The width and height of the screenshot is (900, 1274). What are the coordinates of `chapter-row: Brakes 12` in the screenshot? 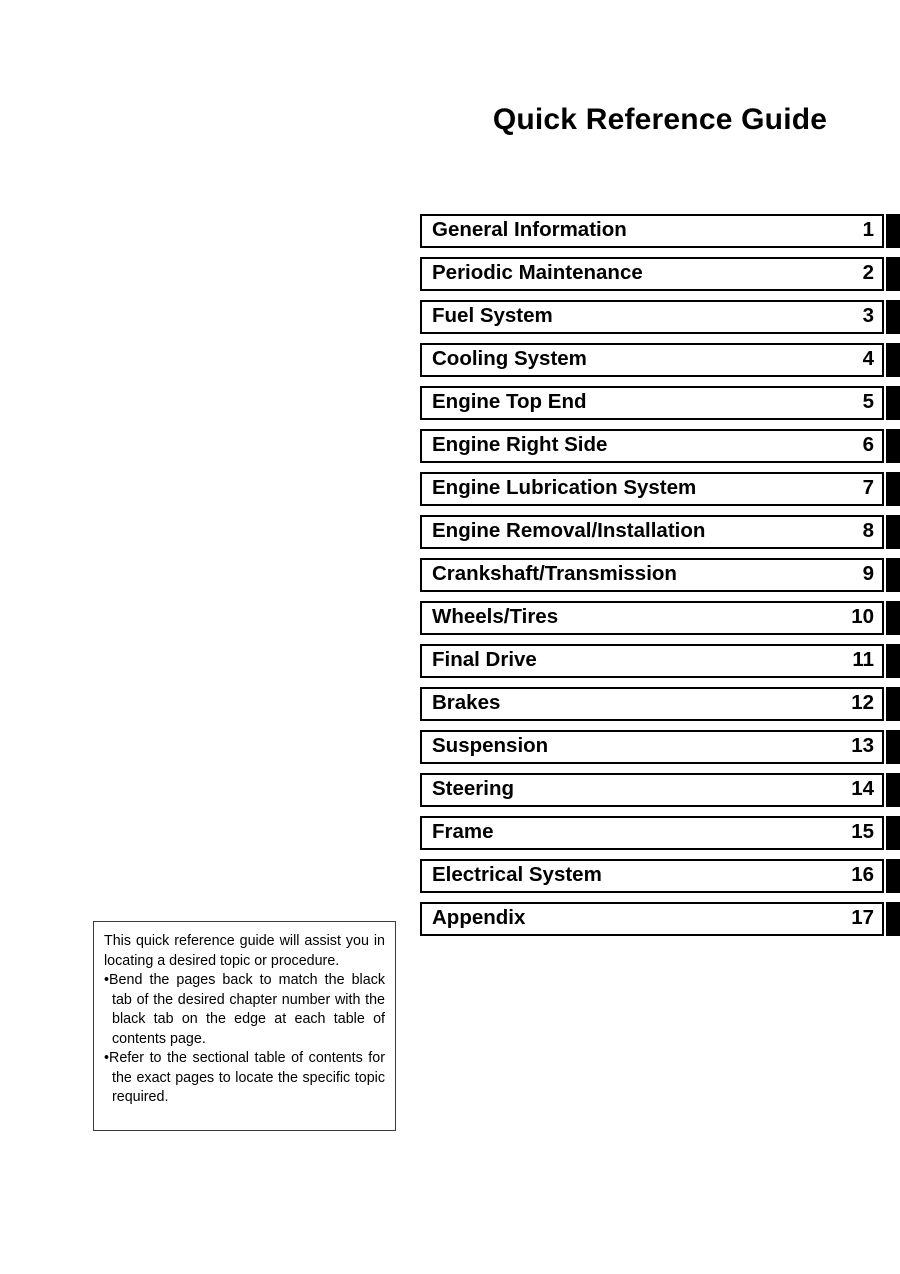 It's located at (660, 704).